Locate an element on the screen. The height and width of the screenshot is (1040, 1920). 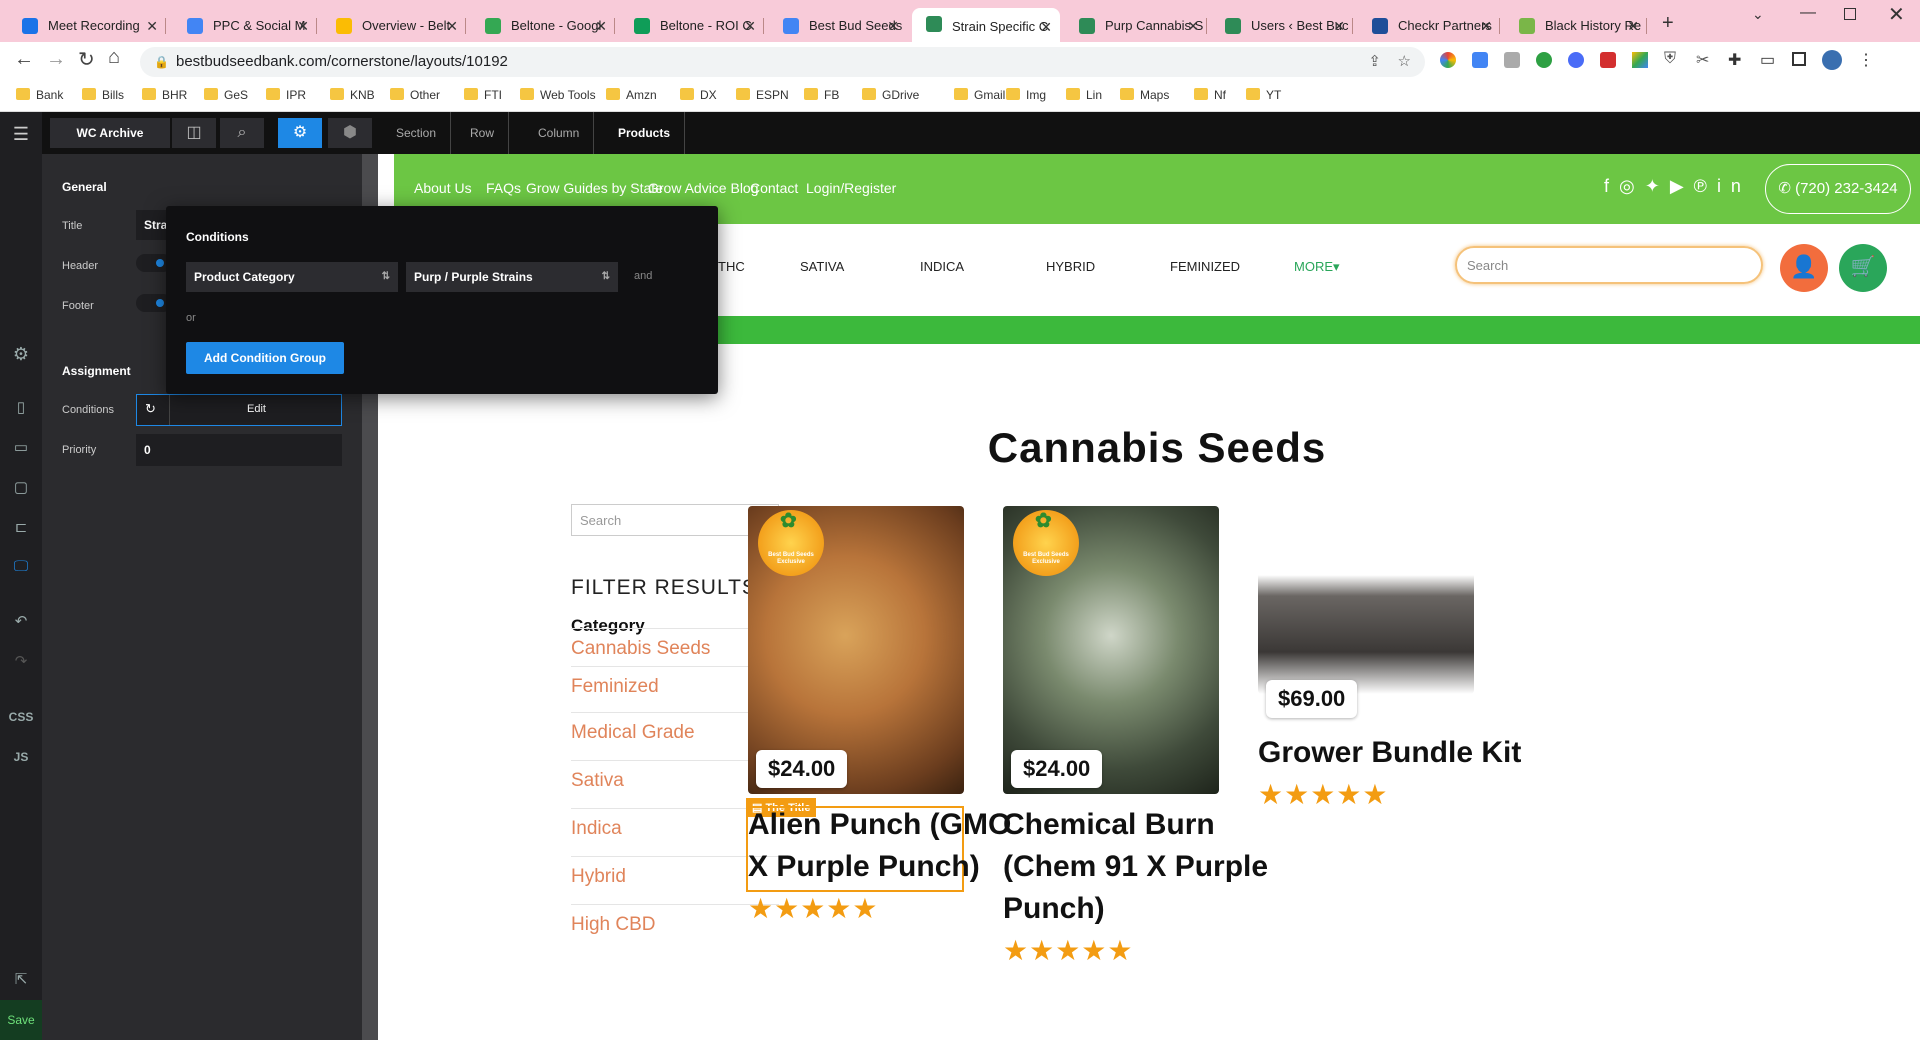
side-panel-icon is located at coordinates (1799, 59).